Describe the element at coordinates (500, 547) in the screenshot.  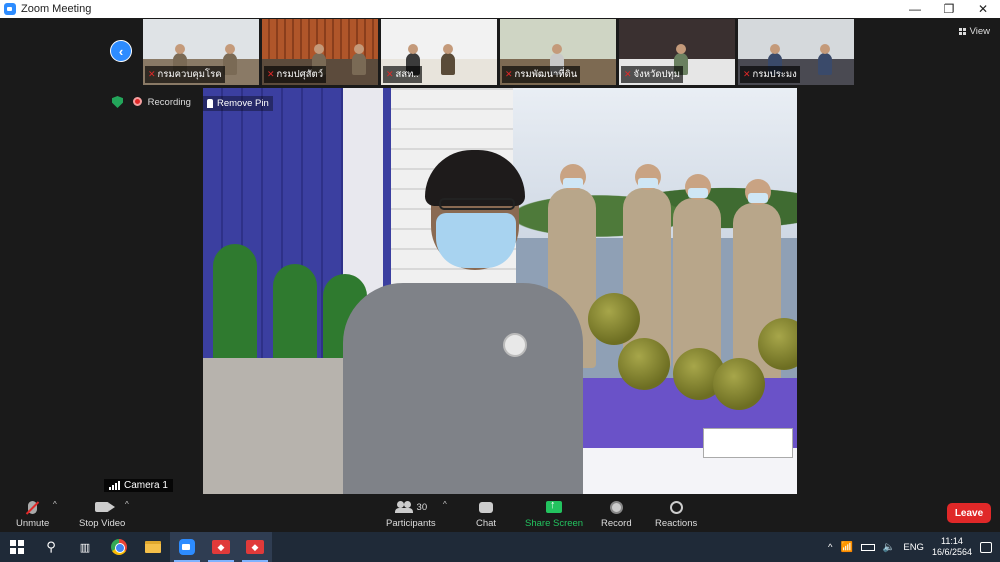
I see `windows-taskbar: ⚲ ▥ ◆ ◆ ^ 📶 🔈 ENG 11:14 16/6/2564` at that location.